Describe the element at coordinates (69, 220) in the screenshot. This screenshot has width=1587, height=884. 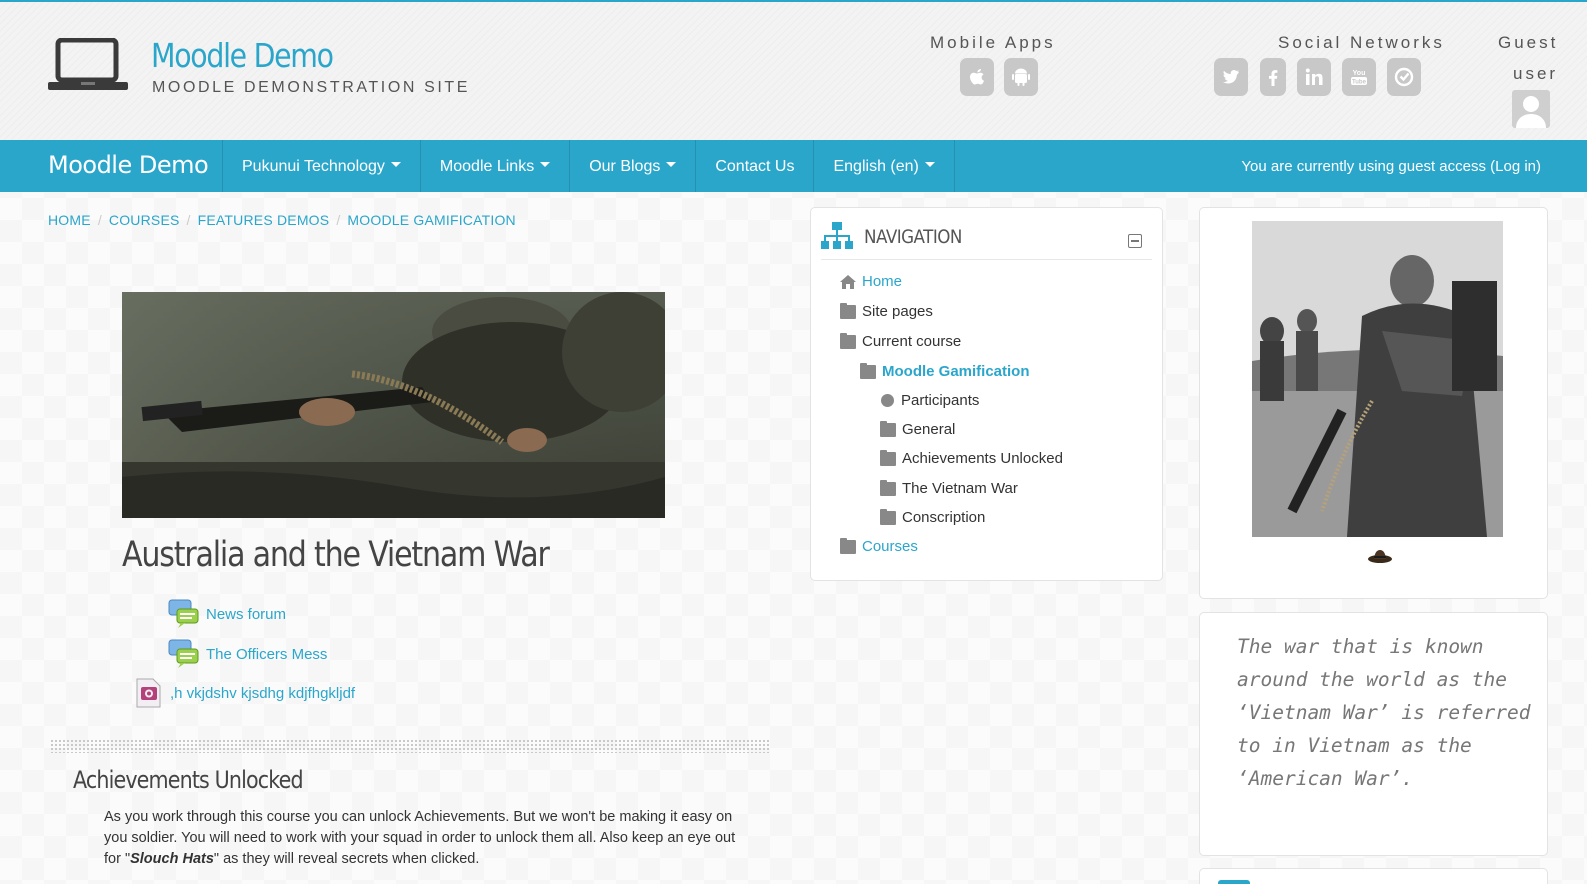
I see `breadcrumb-home: HOME` at that location.